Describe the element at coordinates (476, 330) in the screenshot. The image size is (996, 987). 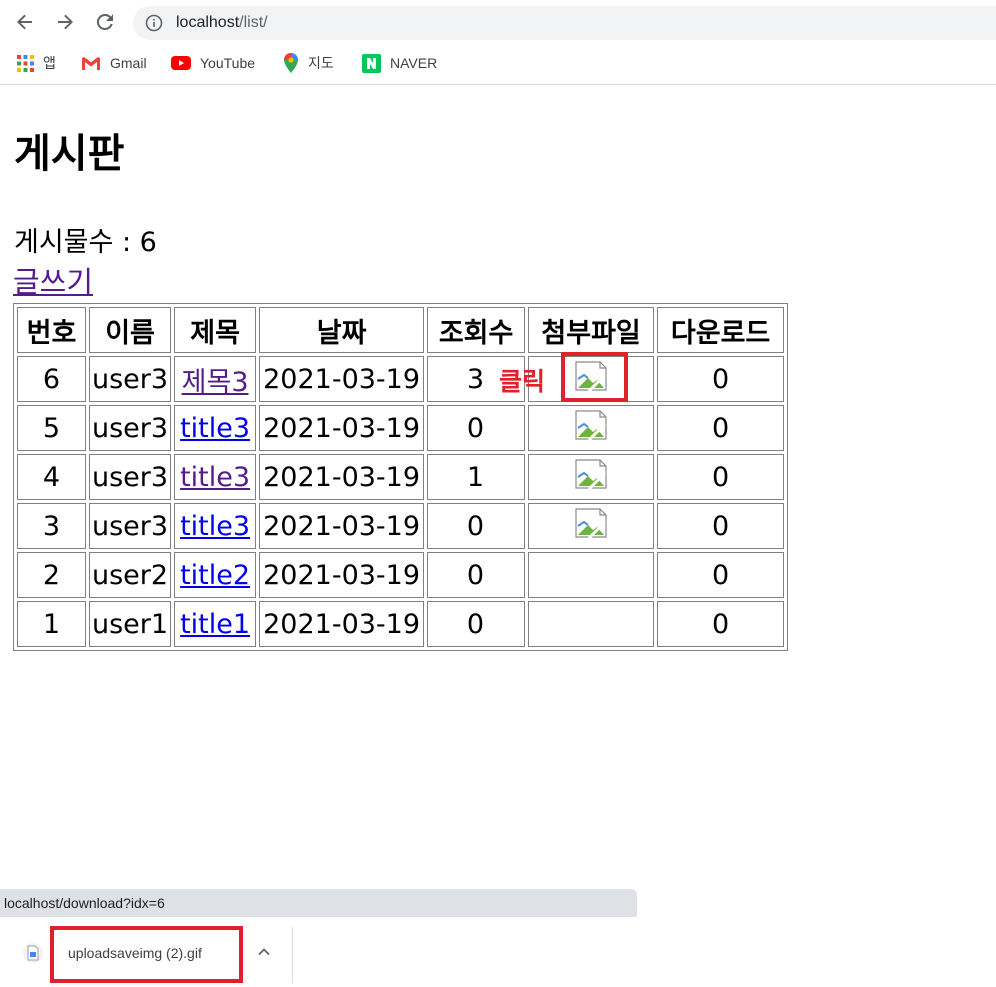
I see `header-views: 조회수` at that location.